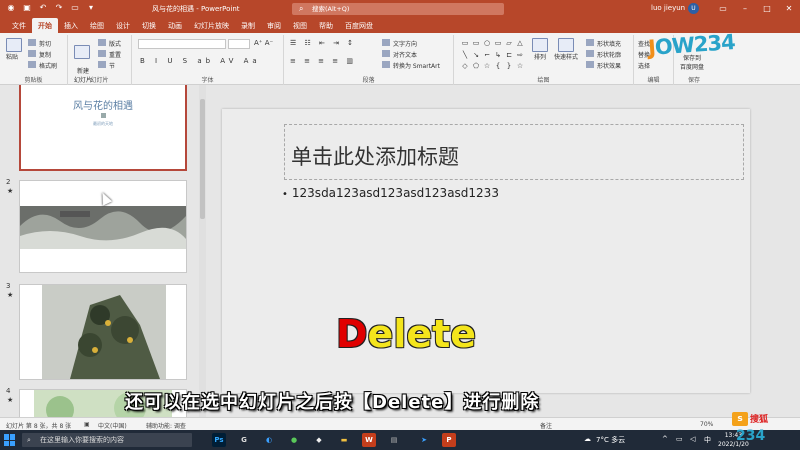 Image resolution: width=800 pixels, height=450 pixels. What do you see at coordinates (11, 8) in the screenshot?
I see `autosave-icon: ◉` at bounding box center [11, 8].